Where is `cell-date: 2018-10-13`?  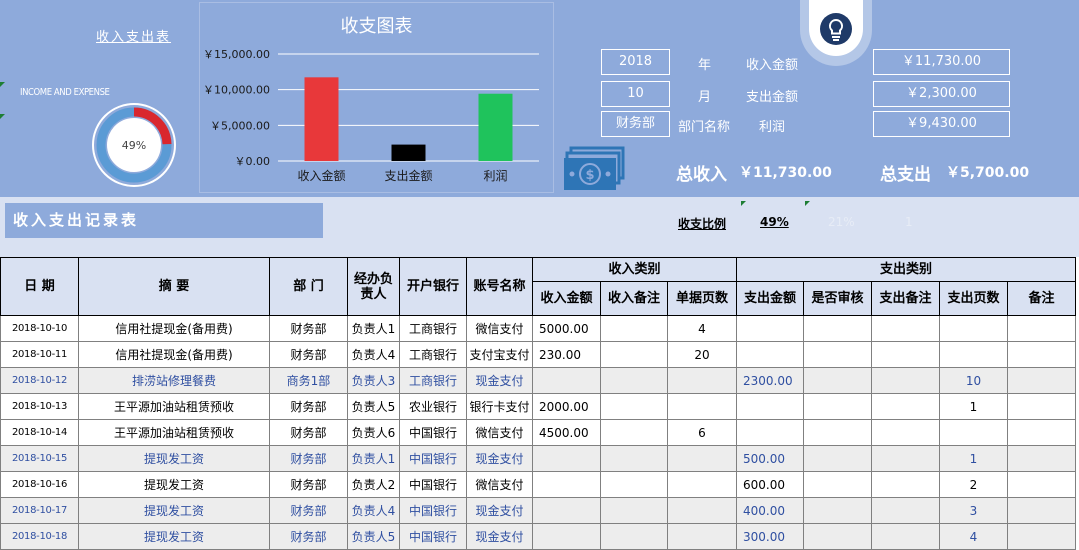 cell-date: 2018-10-13 is located at coordinates (39, 406).